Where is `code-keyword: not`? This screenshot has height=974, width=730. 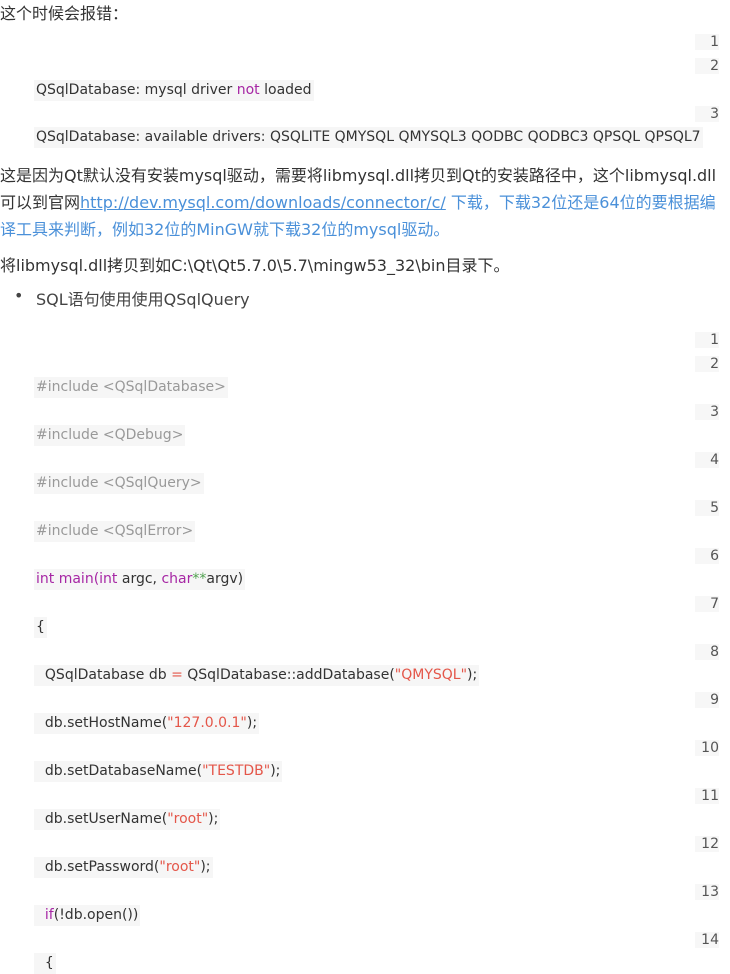 code-keyword: not is located at coordinates (248, 90).